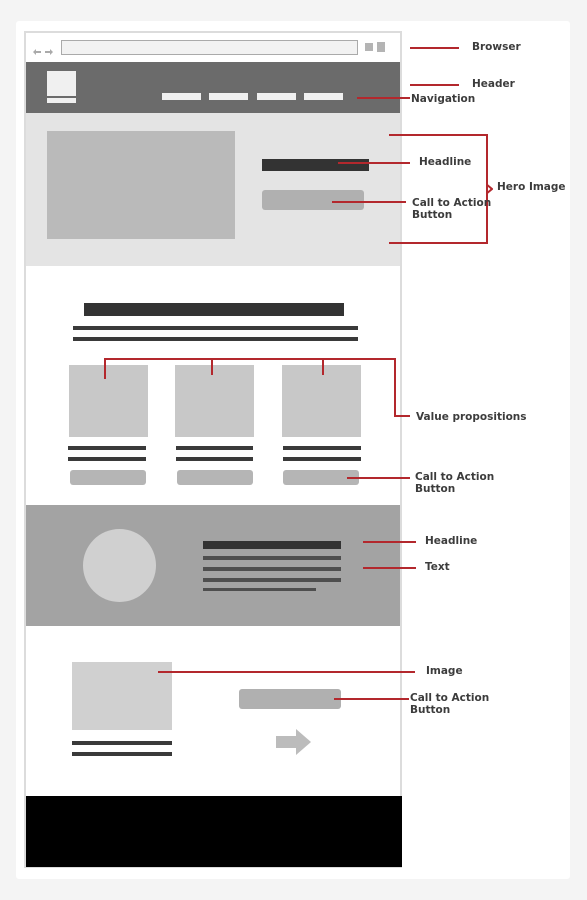 The height and width of the screenshot is (900, 587). I want to click on value-prop-bracket-vertical, so click(395, 387).